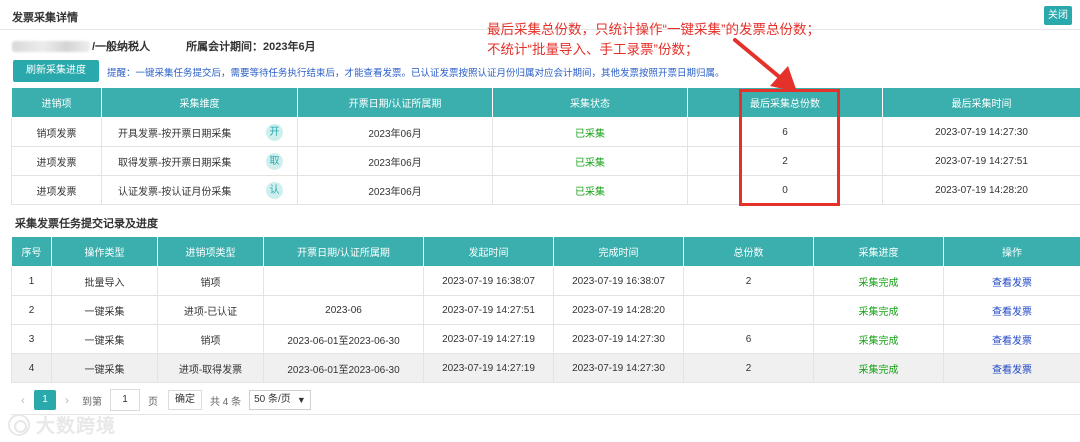  Describe the element at coordinates (31, 339) in the screenshot. I see `no-cell: 3` at that location.